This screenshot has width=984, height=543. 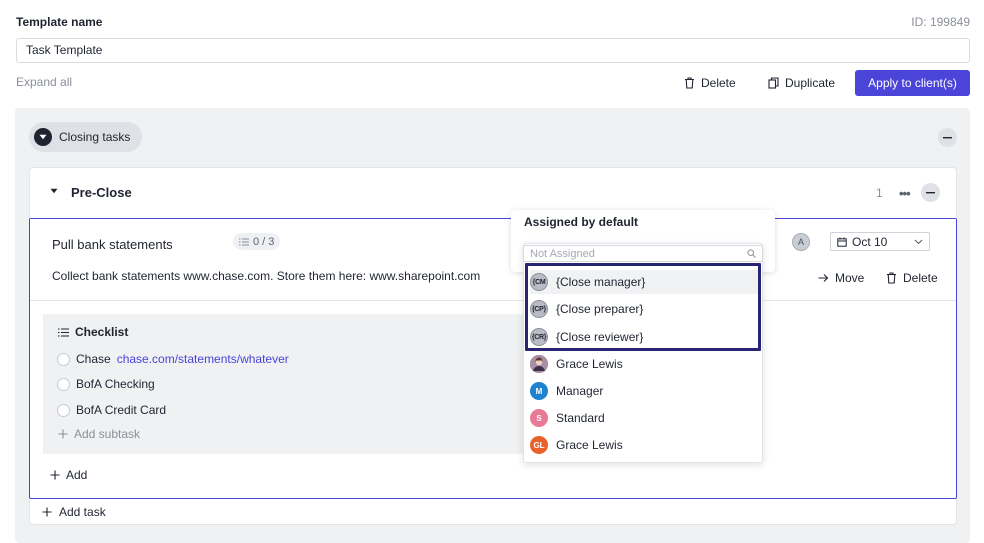 I want to click on group-task-count: 1, so click(x=879, y=193).